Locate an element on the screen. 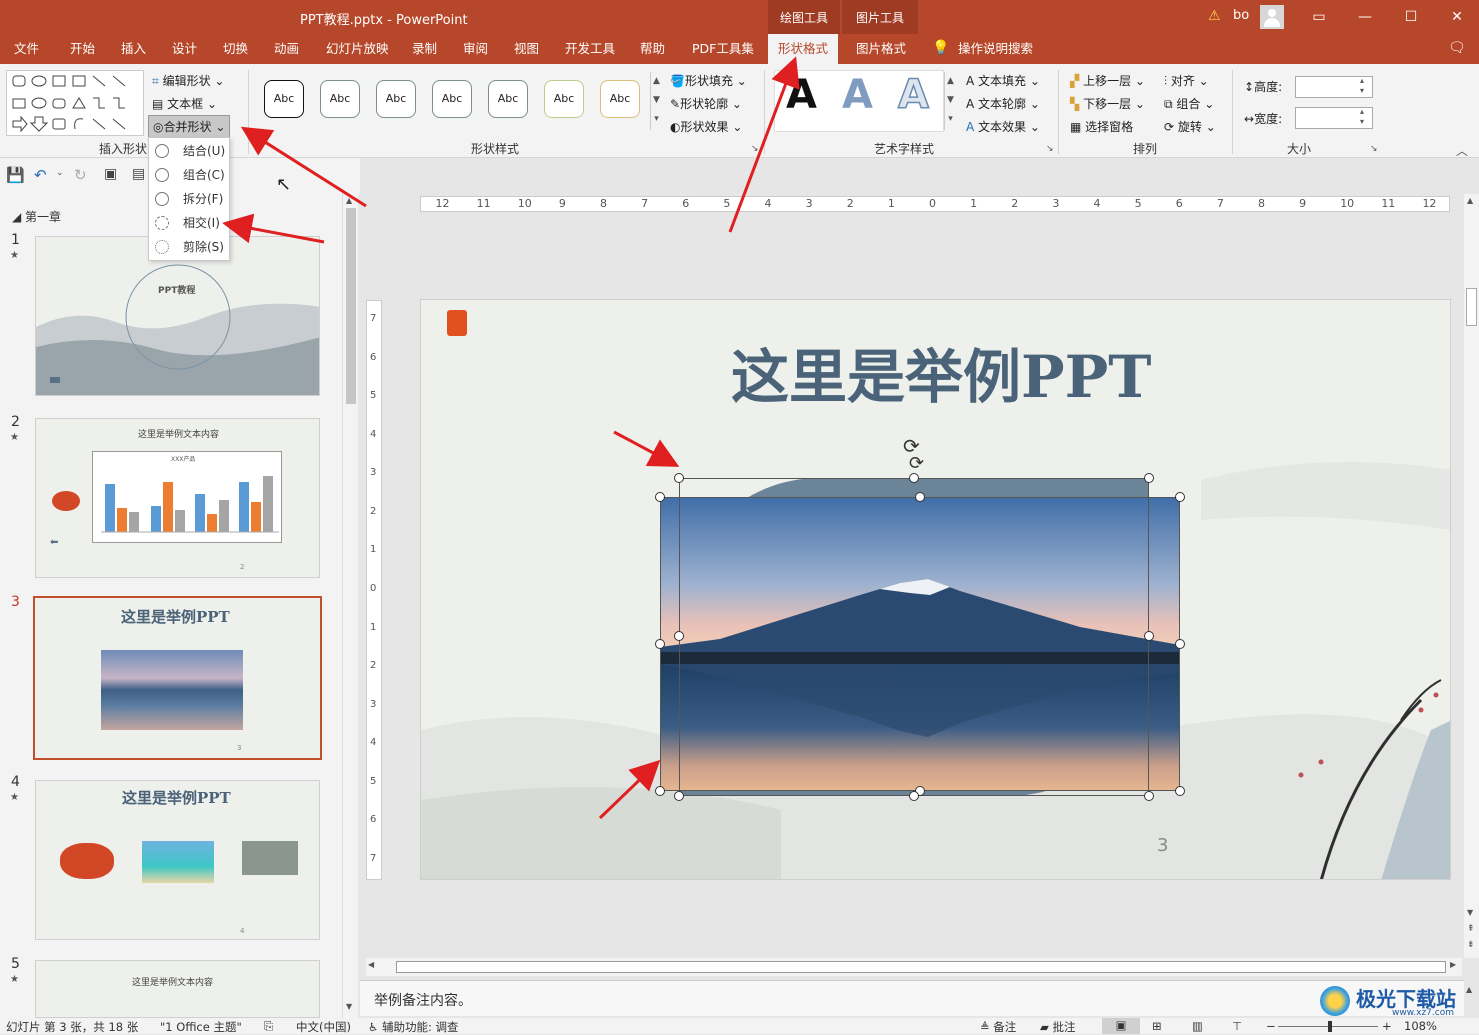 The height and width of the screenshot is (1035, 1479). wordart-sample-1: A is located at coordinates (801, 95).